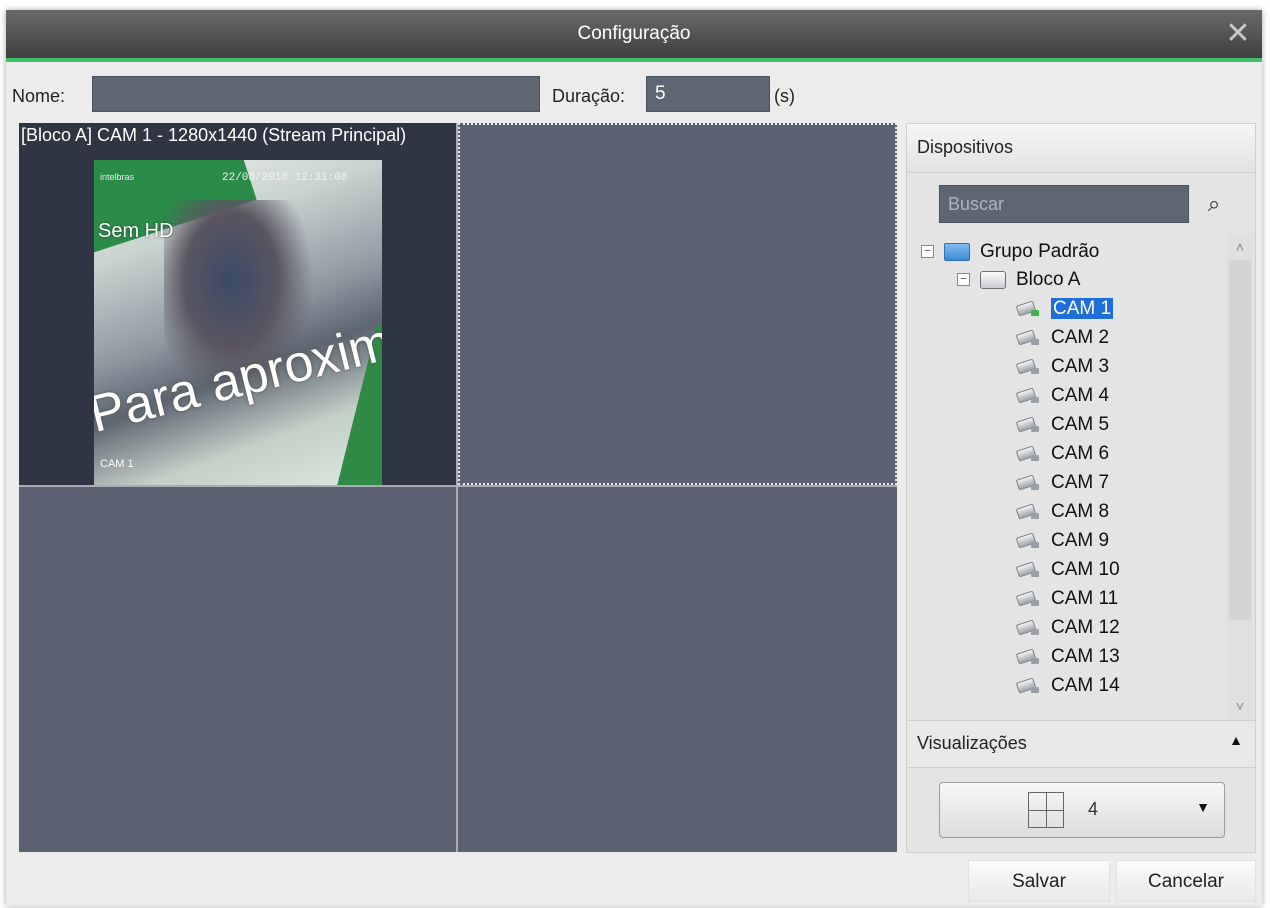 This screenshot has height=908, width=1270. Describe the element at coordinates (965, 147) in the screenshot. I see `devices-title: Dispositivos` at that location.